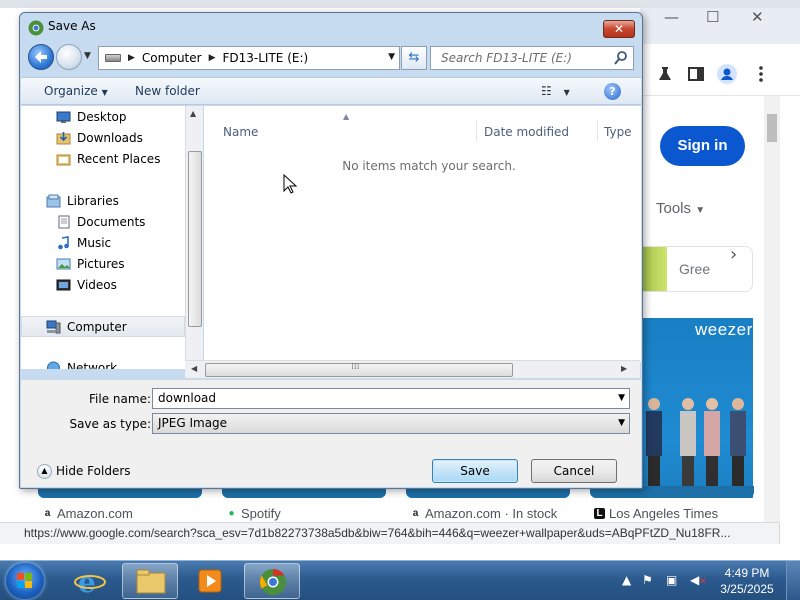  Describe the element at coordinates (557, 92) in the screenshot. I see `change-view-button: ☷ ▼` at that location.